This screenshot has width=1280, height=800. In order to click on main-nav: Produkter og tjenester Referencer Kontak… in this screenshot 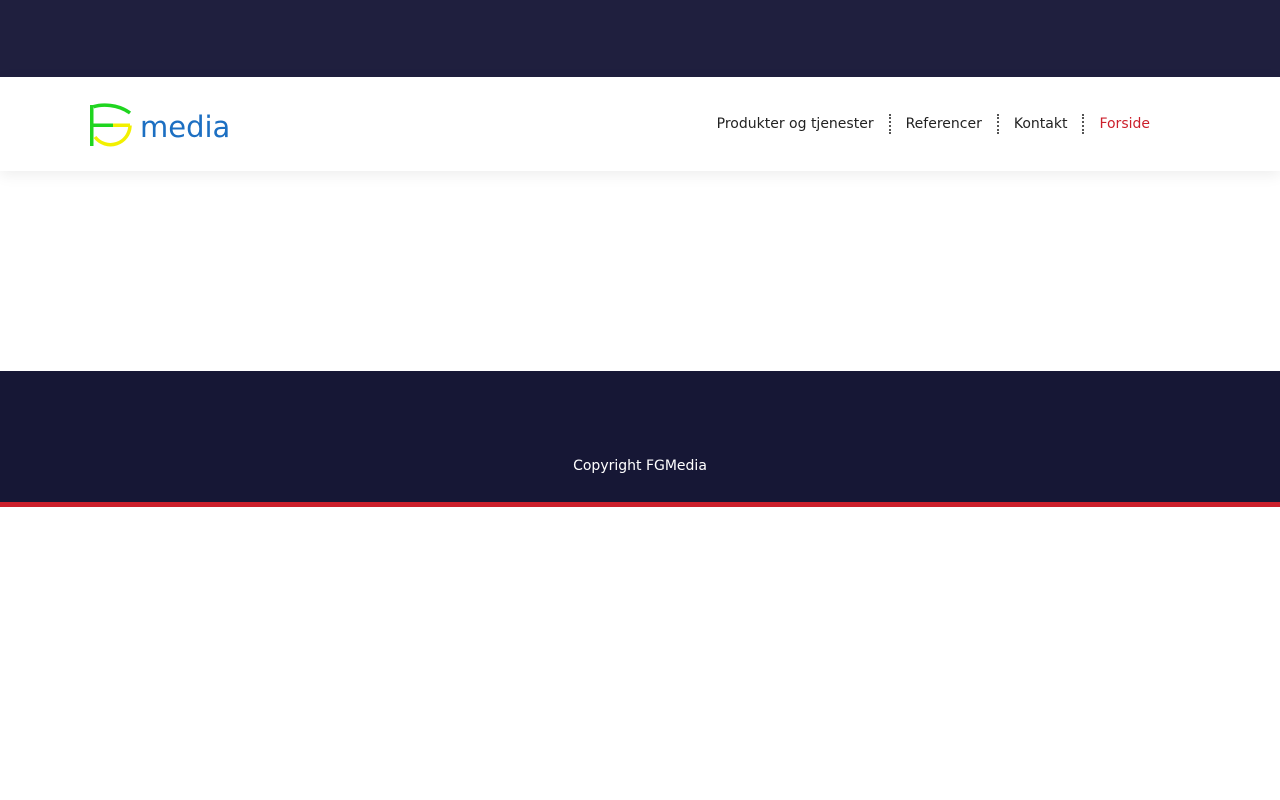, I will do `click(933, 124)`.